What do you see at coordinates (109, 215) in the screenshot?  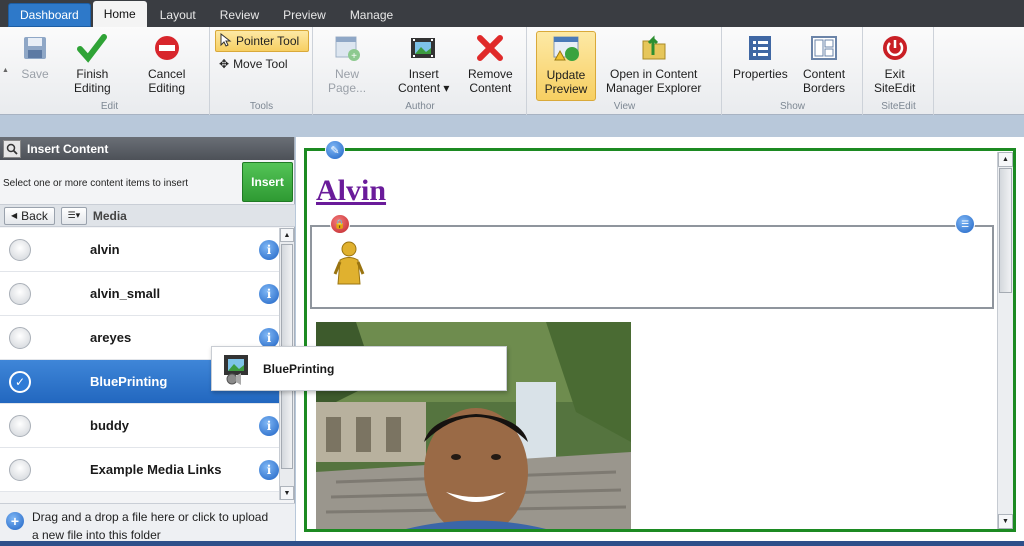 I see `breadcrumb: Media` at bounding box center [109, 215].